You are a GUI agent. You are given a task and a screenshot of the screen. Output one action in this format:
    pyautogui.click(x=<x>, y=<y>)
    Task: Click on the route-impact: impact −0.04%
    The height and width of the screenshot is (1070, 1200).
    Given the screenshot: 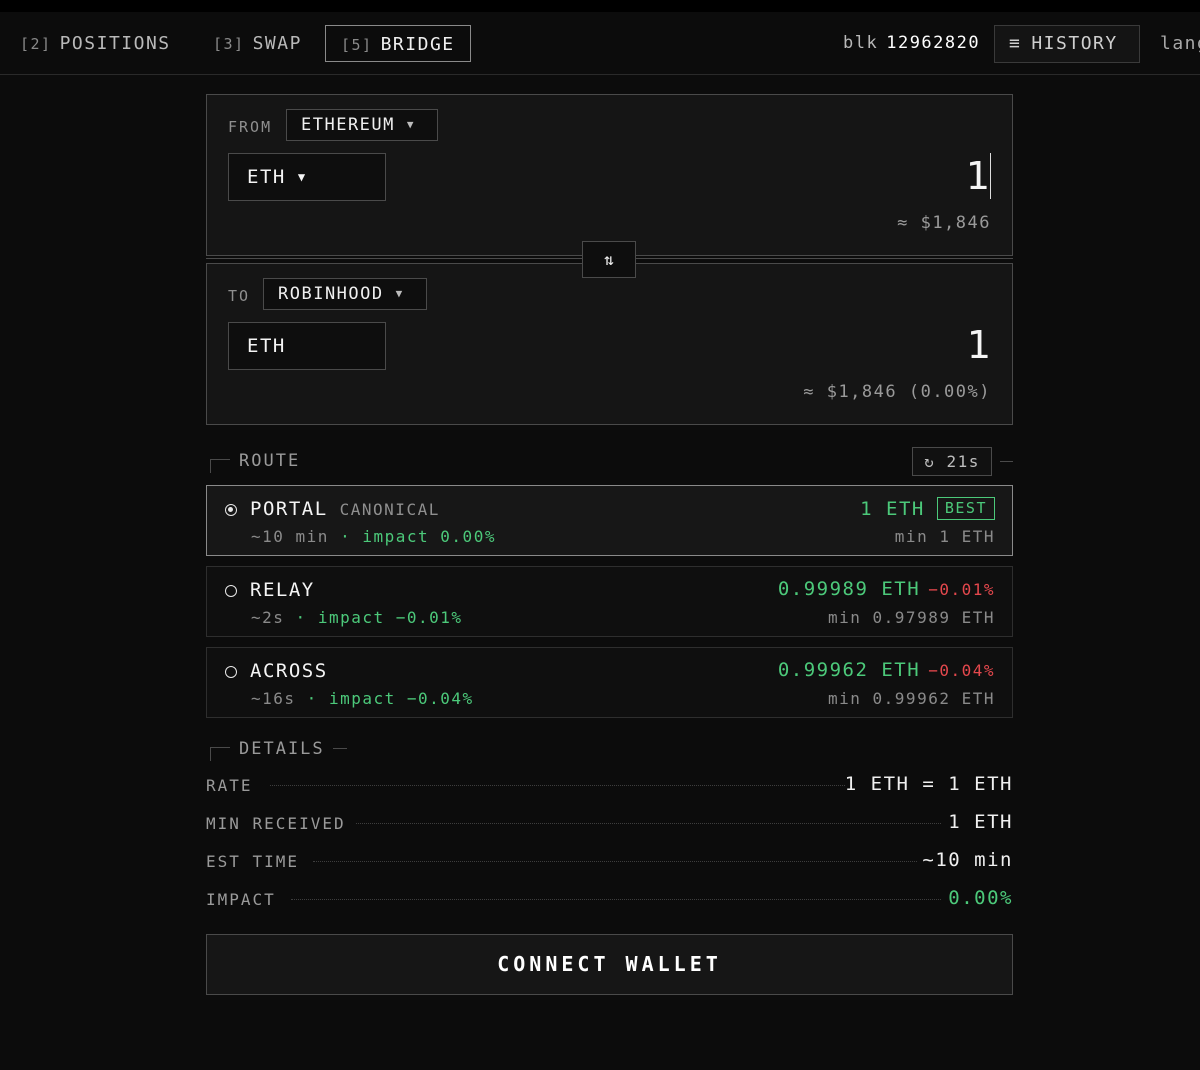 What is the action you would take?
    pyautogui.click(x=401, y=698)
    